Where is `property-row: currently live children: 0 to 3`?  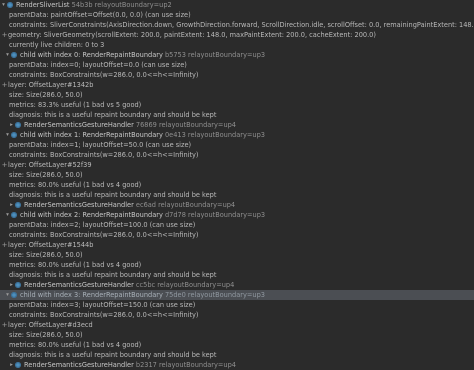 property-row: currently live children: 0 to 3 is located at coordinates (237, 45).